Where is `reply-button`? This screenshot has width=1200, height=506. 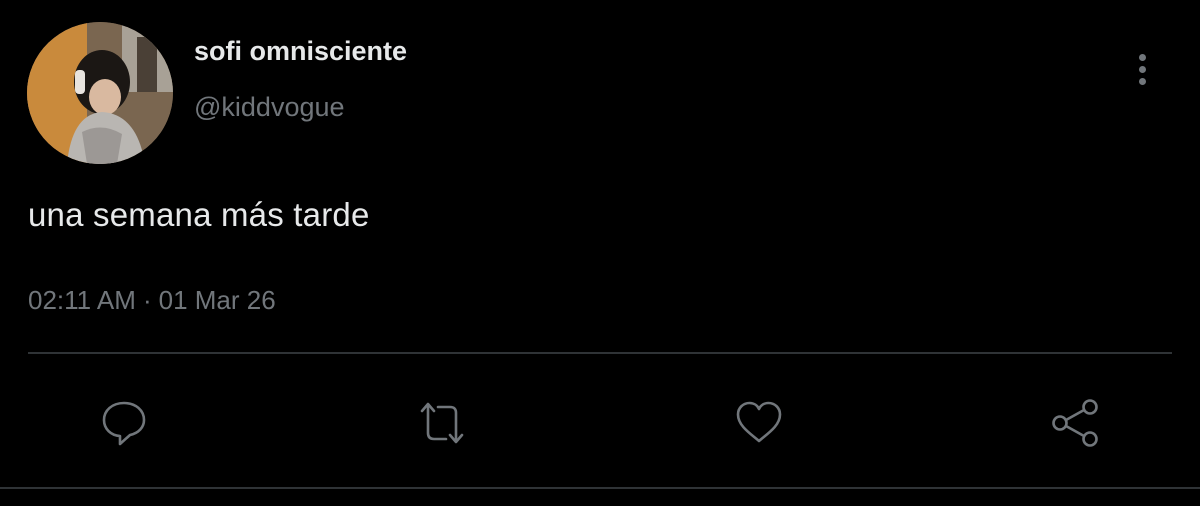 reply-button is located at coordinates (124, 423).